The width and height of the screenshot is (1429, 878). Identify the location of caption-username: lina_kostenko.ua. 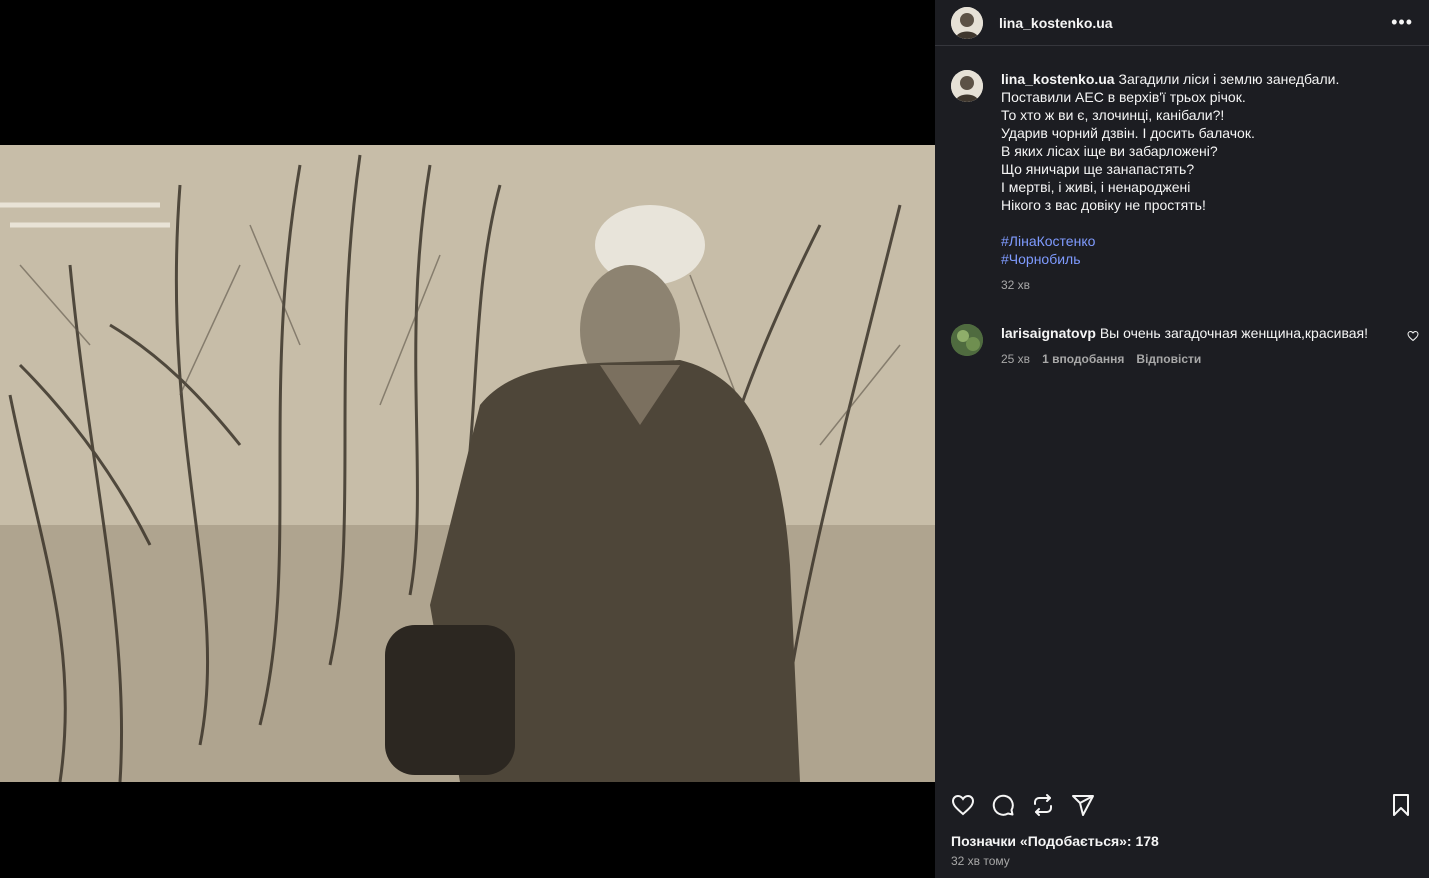
(1058, 79).